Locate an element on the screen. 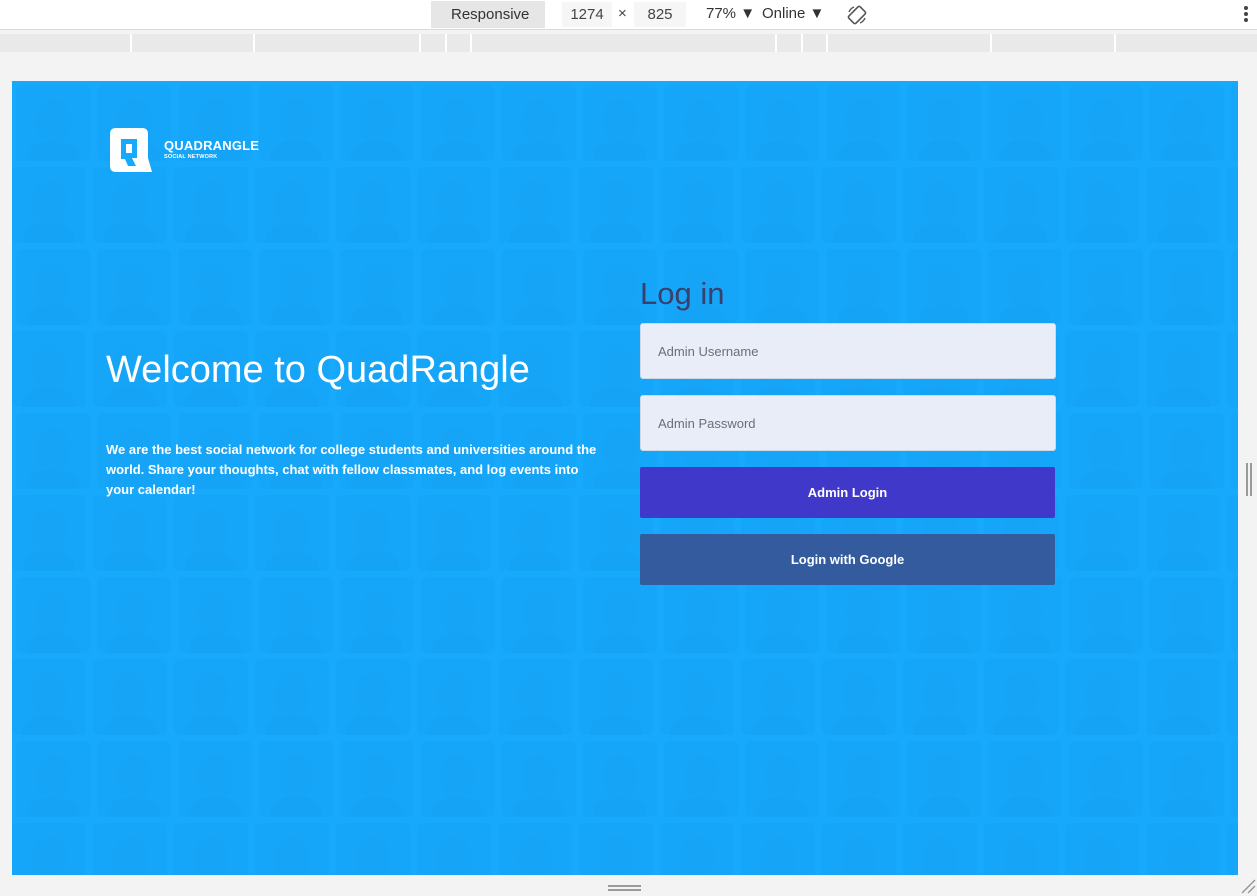  admin-login-button: Admin Login is located at coordinates (847, 492).